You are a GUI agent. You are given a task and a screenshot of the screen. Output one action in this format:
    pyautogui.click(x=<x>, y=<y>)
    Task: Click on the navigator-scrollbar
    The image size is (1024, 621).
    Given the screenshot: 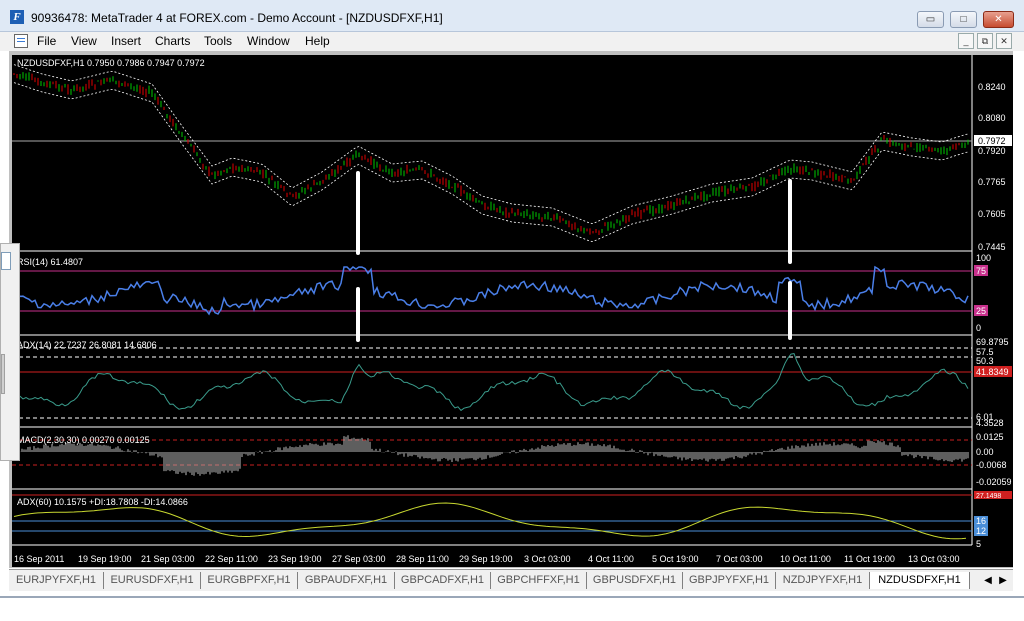 What is the action you would take?
    pyautogui.click(x=3, y=374)
    